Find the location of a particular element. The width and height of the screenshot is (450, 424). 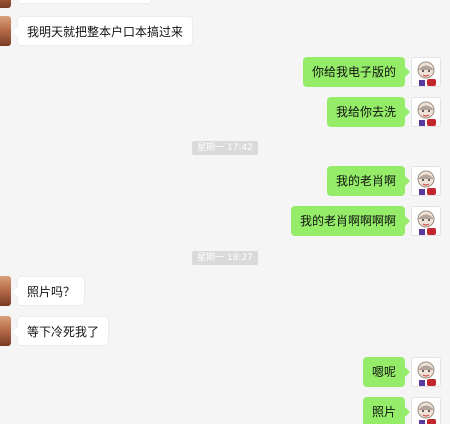

message-bubble: 我给你去洗 is located at coordinates (368, 112).